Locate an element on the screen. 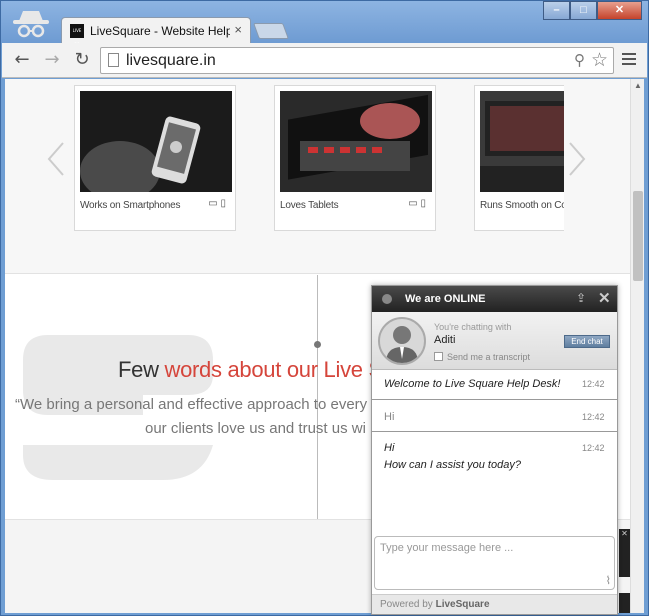 This screenshot has height=616, width=649. incognito-icon is located at coordinates (31, 24).